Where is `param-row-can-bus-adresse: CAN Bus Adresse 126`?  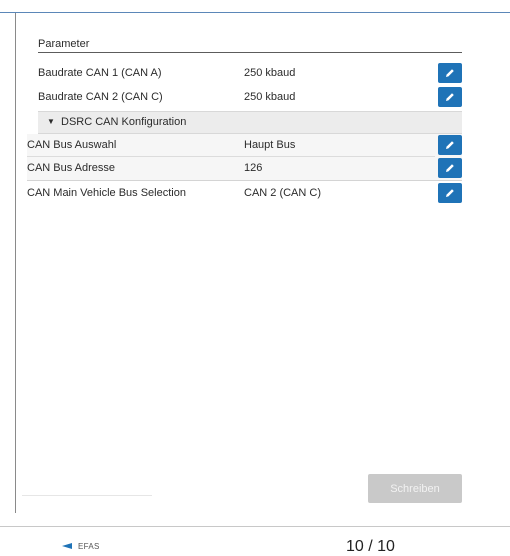
param-row-can-bus-adresse: CAN Bus Adresse 126 is located at coordinates (244, 168).